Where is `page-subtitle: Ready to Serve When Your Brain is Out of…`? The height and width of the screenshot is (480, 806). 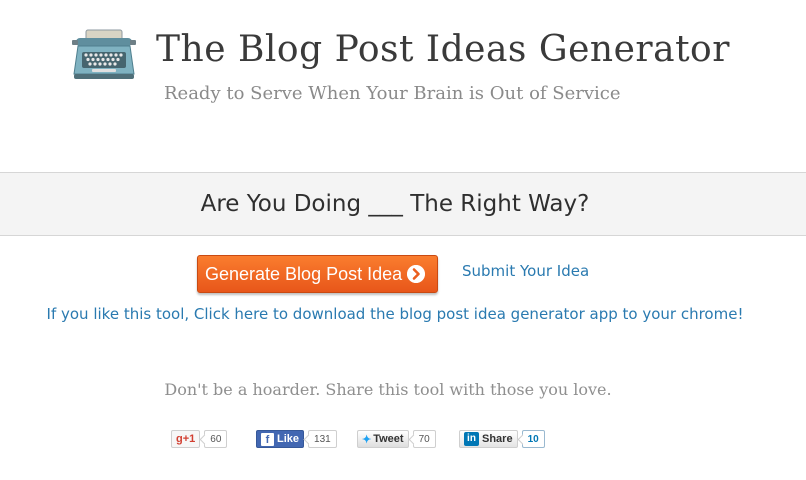 page-subtitle: Ready to Serve When Your Brain is Out of… is located at coordinates (392, 93).